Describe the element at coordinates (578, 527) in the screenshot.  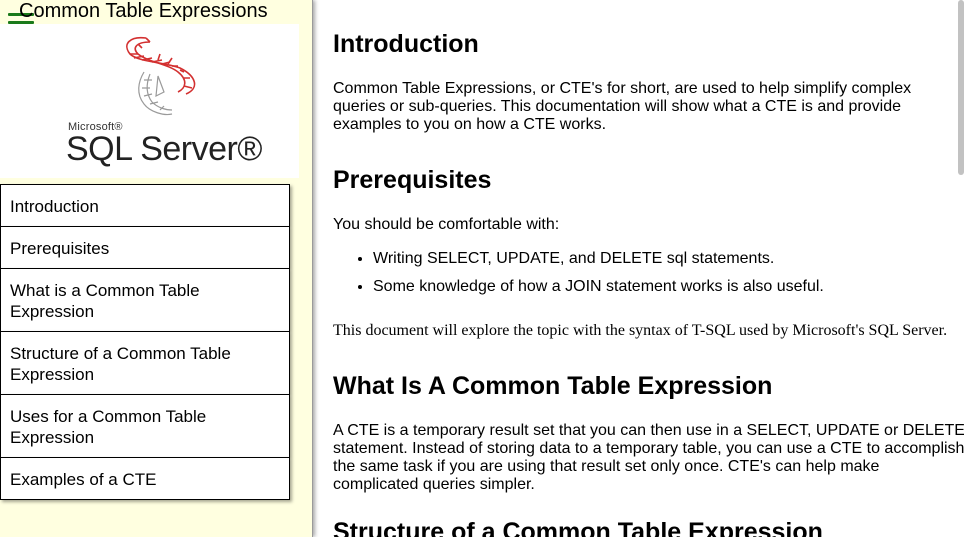
I see `section-heading-structure: Structure of a Common Table Expression` at that location.